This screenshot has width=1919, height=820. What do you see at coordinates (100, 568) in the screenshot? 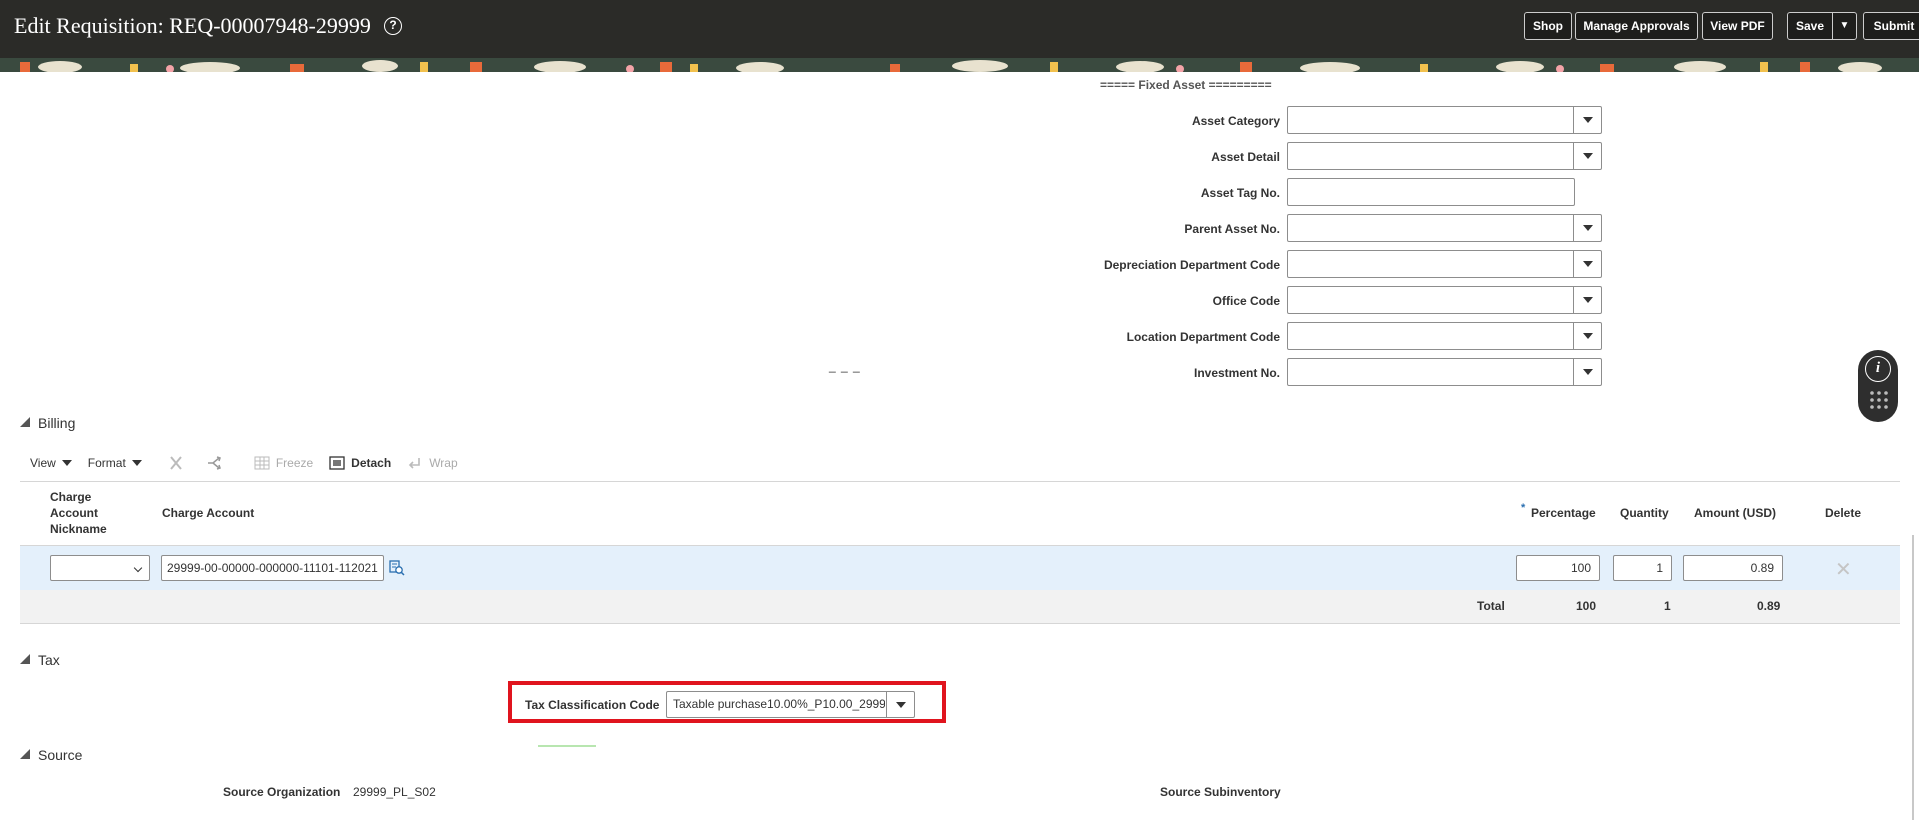
I see `charge-account-nickname-select` at bounding box center [100, 568].